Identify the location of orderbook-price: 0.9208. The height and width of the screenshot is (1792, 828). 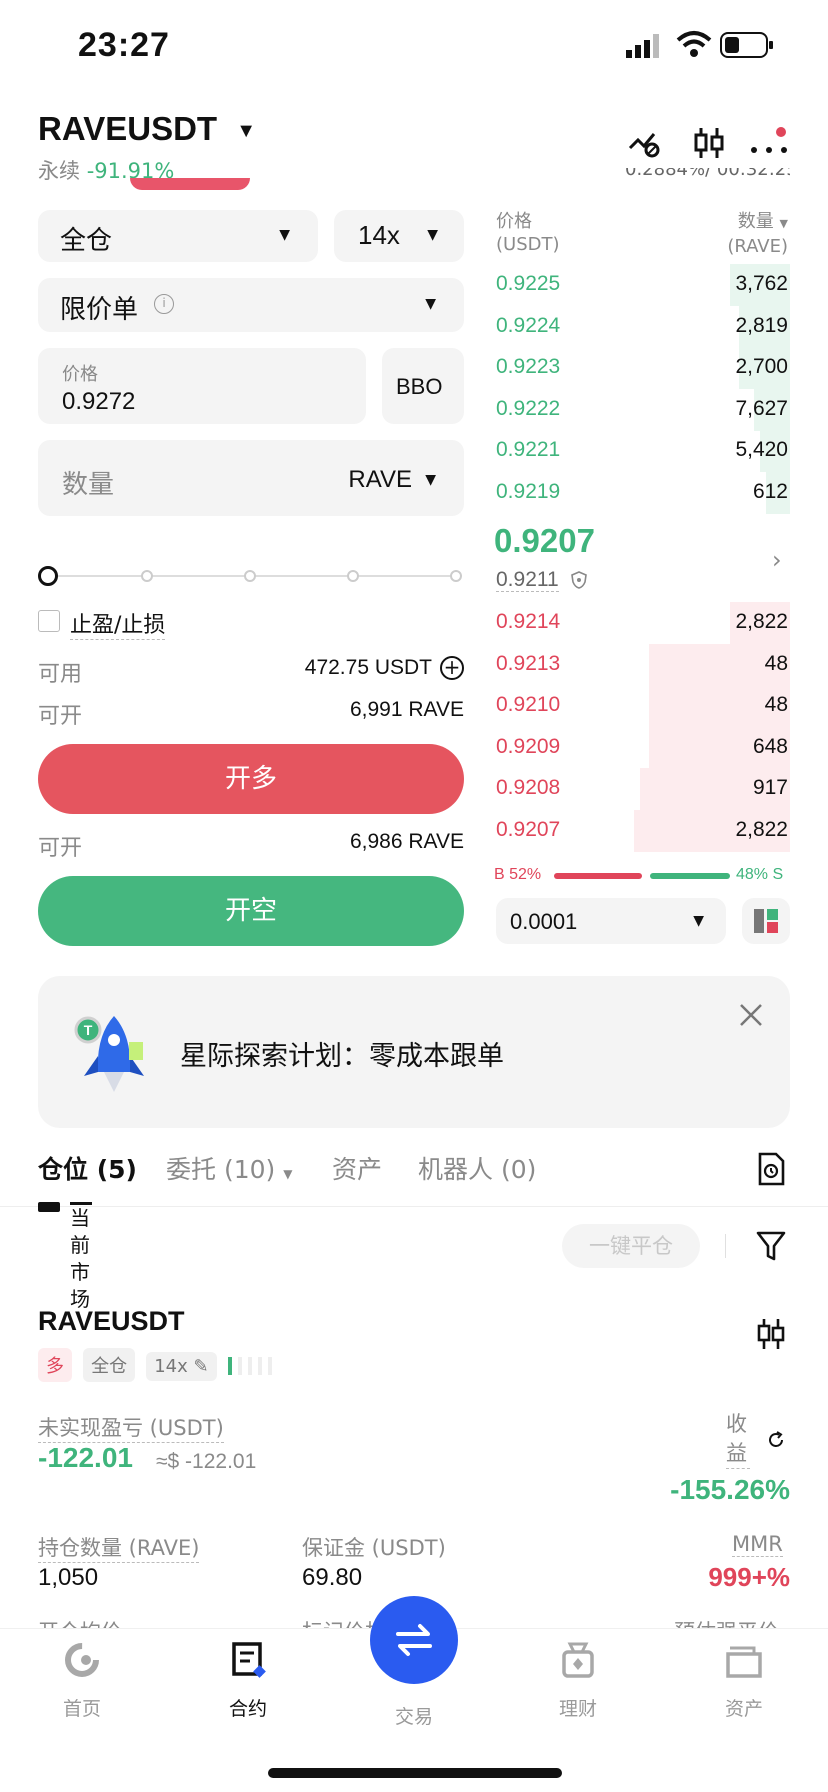
(528, 787).